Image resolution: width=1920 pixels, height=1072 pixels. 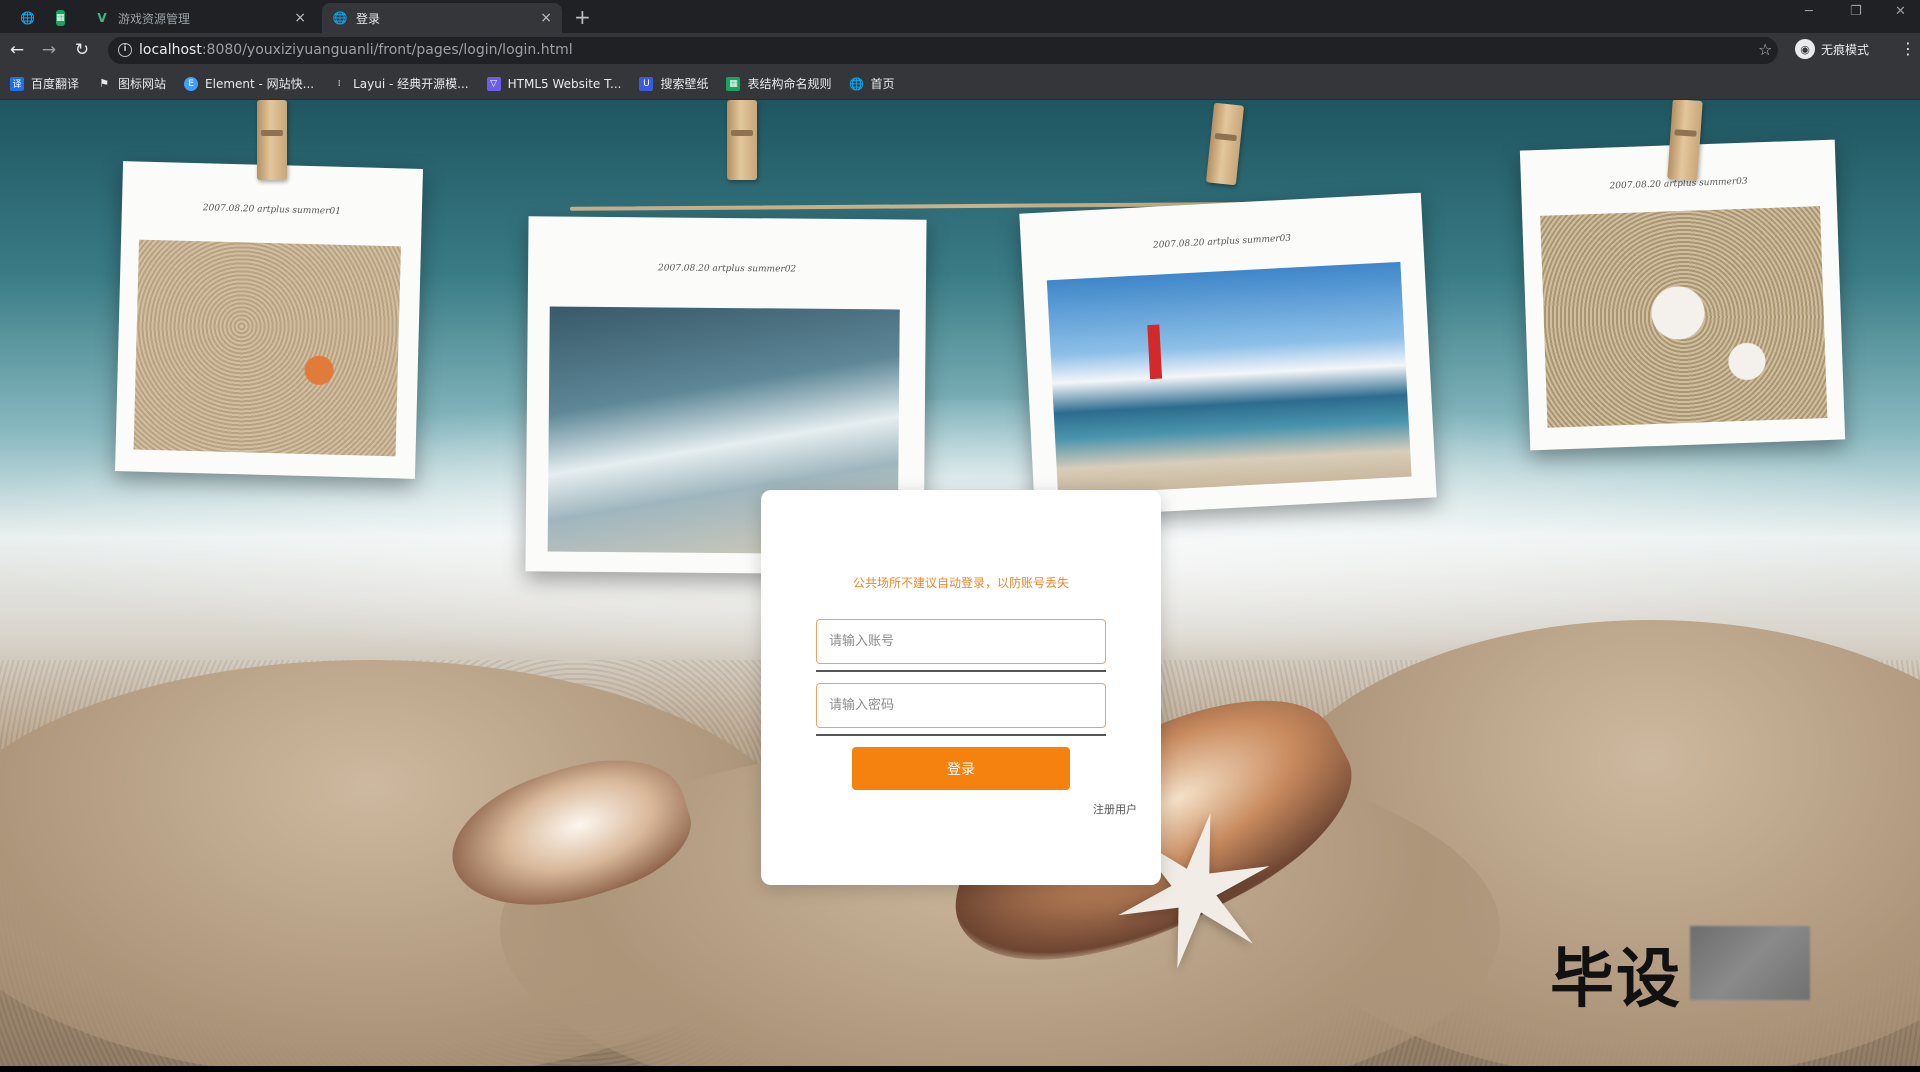 What do you see at coordinates (871, 83) in the screenshot?
I see `bookmark-item: 🌐 首页` at bounding box center [871, 83].